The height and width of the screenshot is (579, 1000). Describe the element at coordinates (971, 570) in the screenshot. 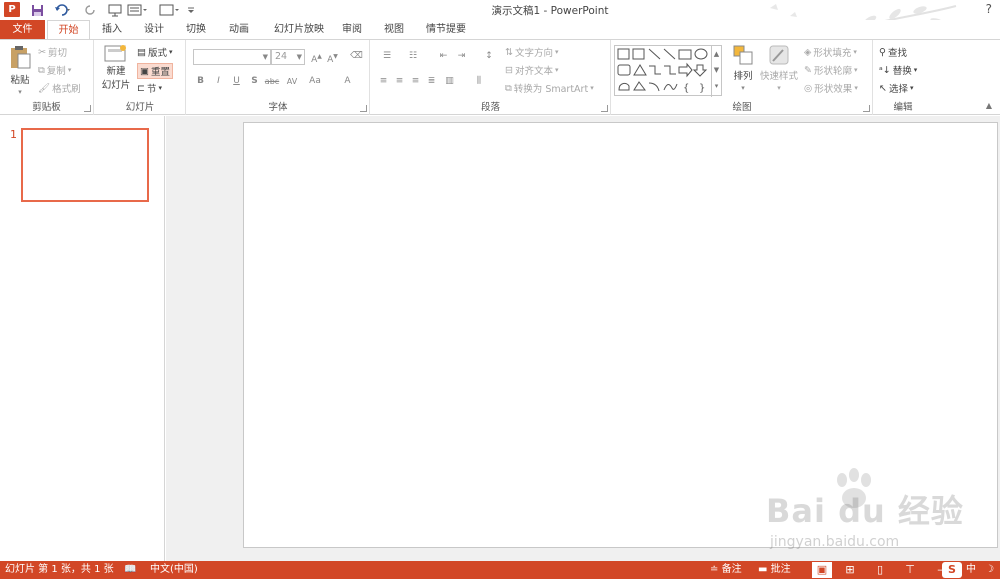

I see `ime-mode-status: 中` at that location.